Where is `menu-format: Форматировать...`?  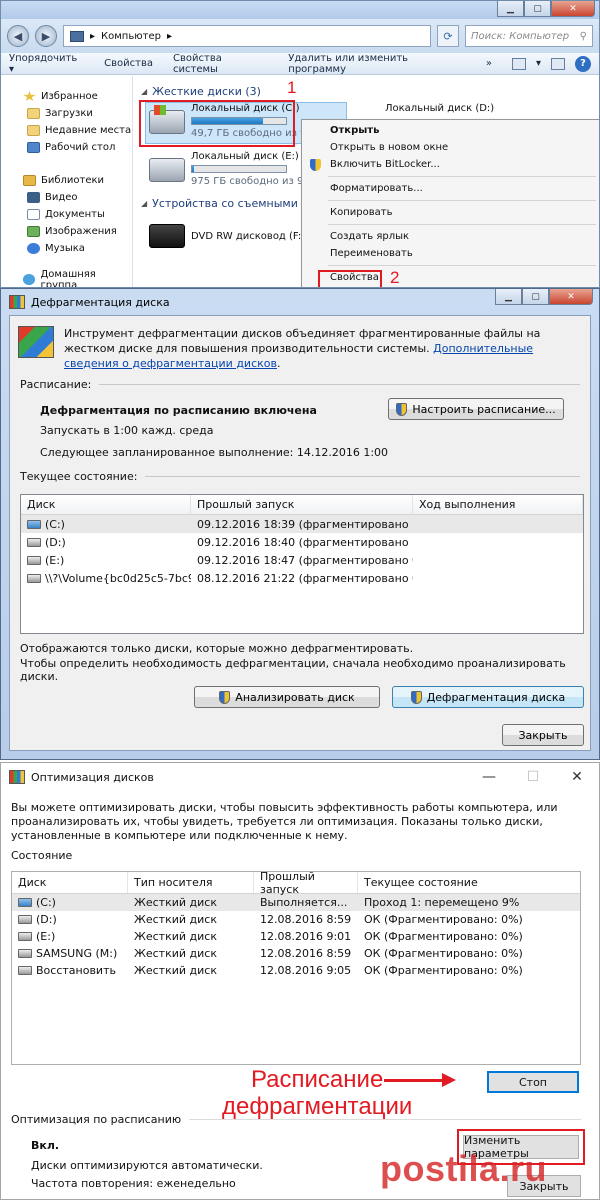 menu-format: Форматировать... is located at coordinates (450, 188).